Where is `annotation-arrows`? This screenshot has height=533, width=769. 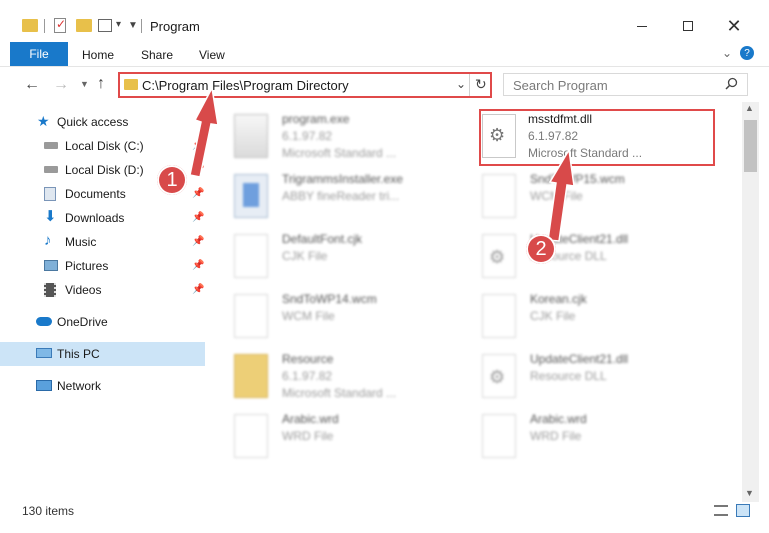
annotation-arrows is located at coordinates (382, 163).